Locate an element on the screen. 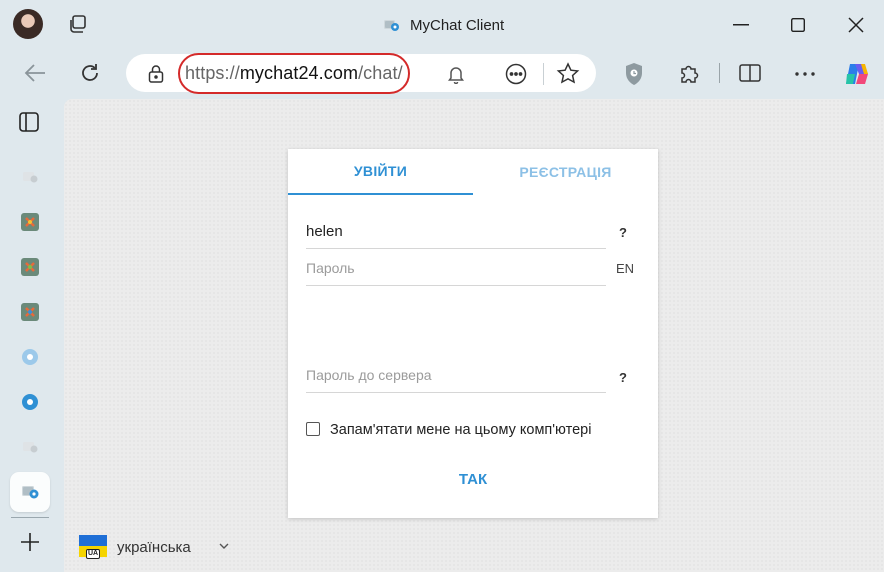  chevron-down-icon is located at coordinates (224, 546).